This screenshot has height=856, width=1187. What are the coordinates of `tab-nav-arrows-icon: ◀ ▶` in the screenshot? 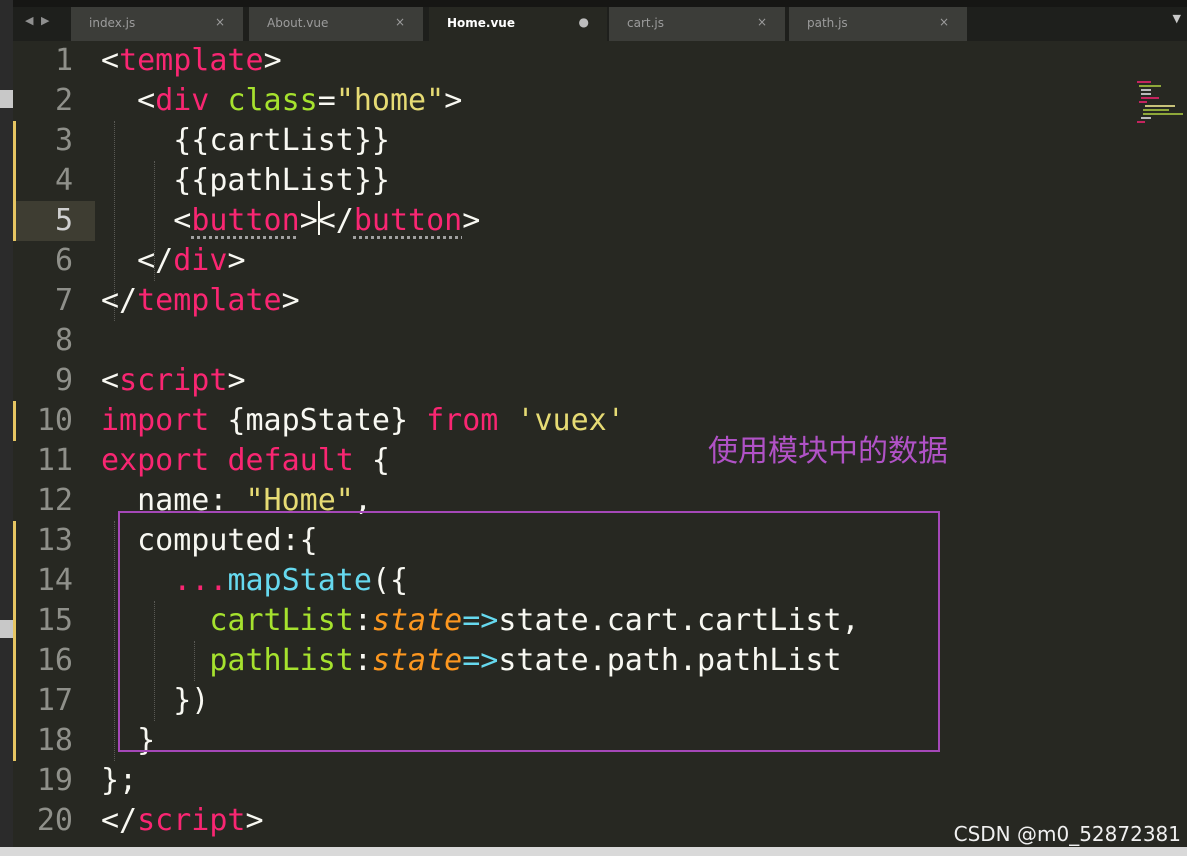 It's located at (38, 20).